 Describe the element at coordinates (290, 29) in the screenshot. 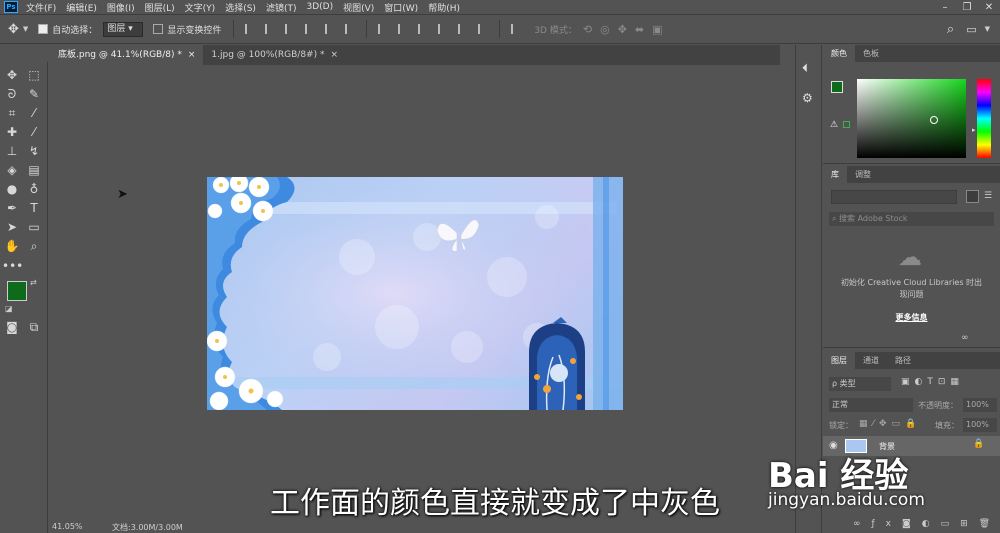

I see `align-bottom-icon` at that location.